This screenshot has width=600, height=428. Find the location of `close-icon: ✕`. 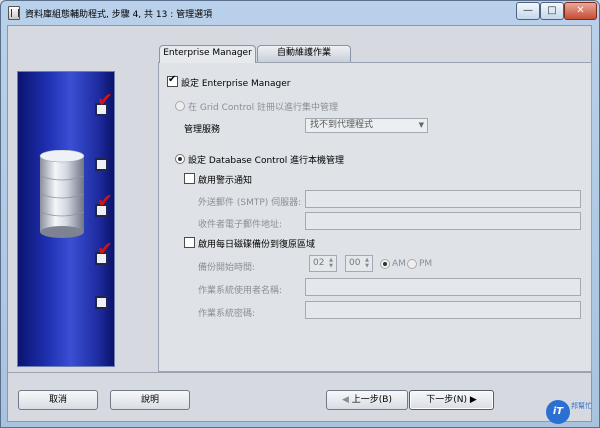

close-icon: ✕ is located at coordinates (580, 10).